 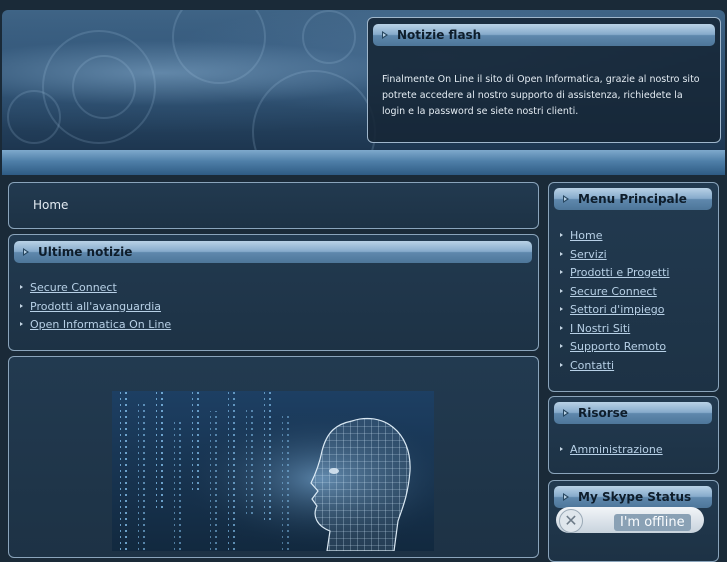 I want to click on skype-status-panel: My Skype Status ✕ I'm offline, so click(x=633, y=521).